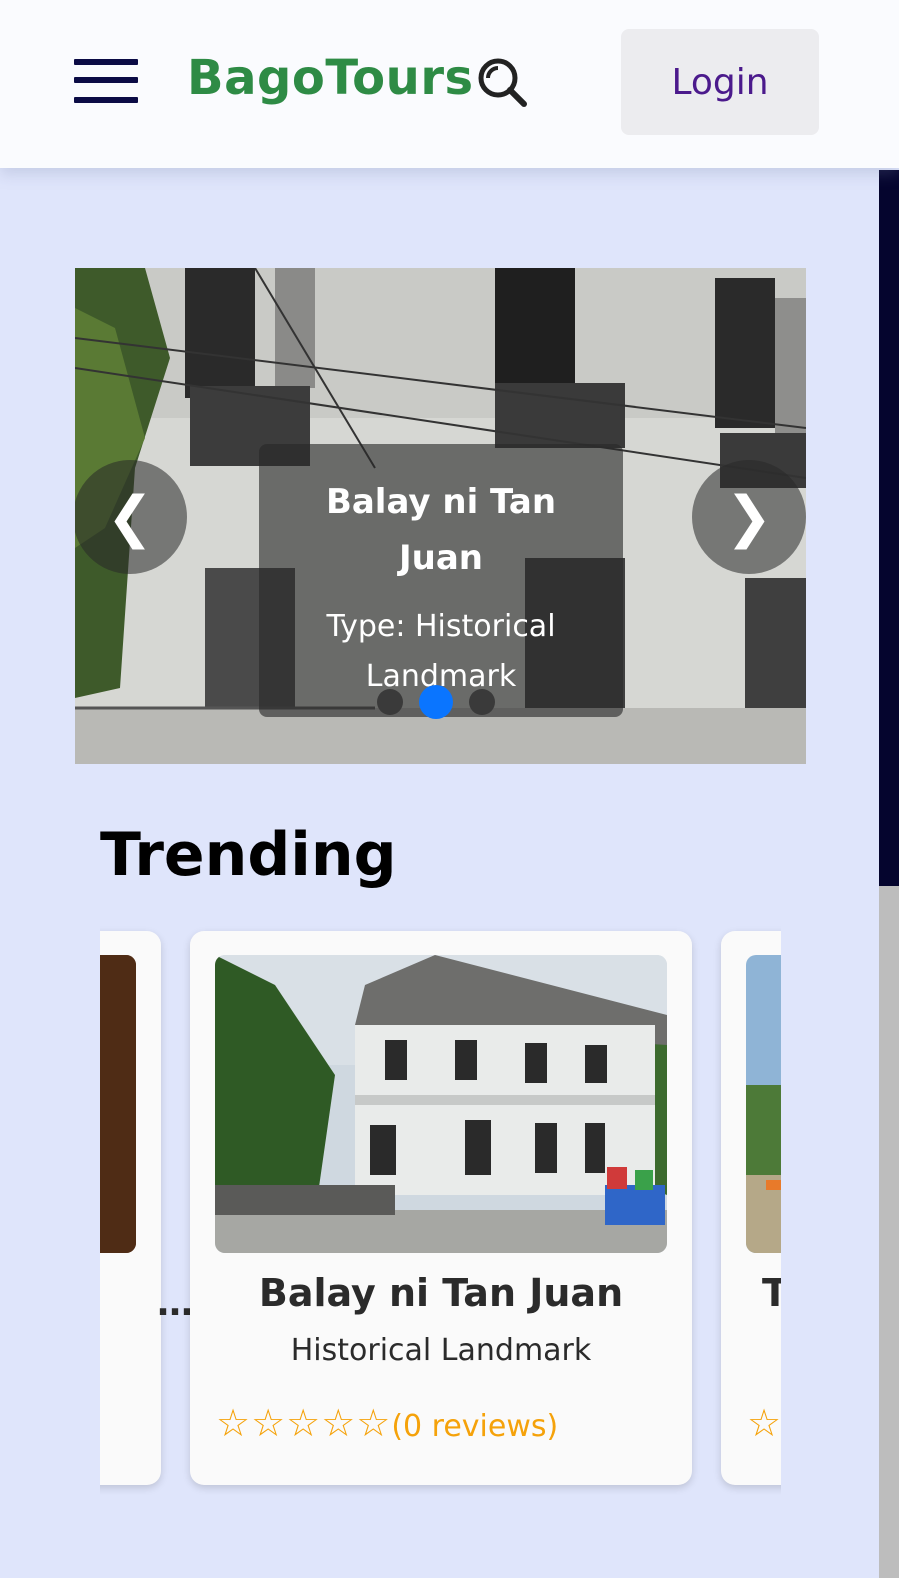  I want to click on trending-card: T ☆, so click(751, 1208).